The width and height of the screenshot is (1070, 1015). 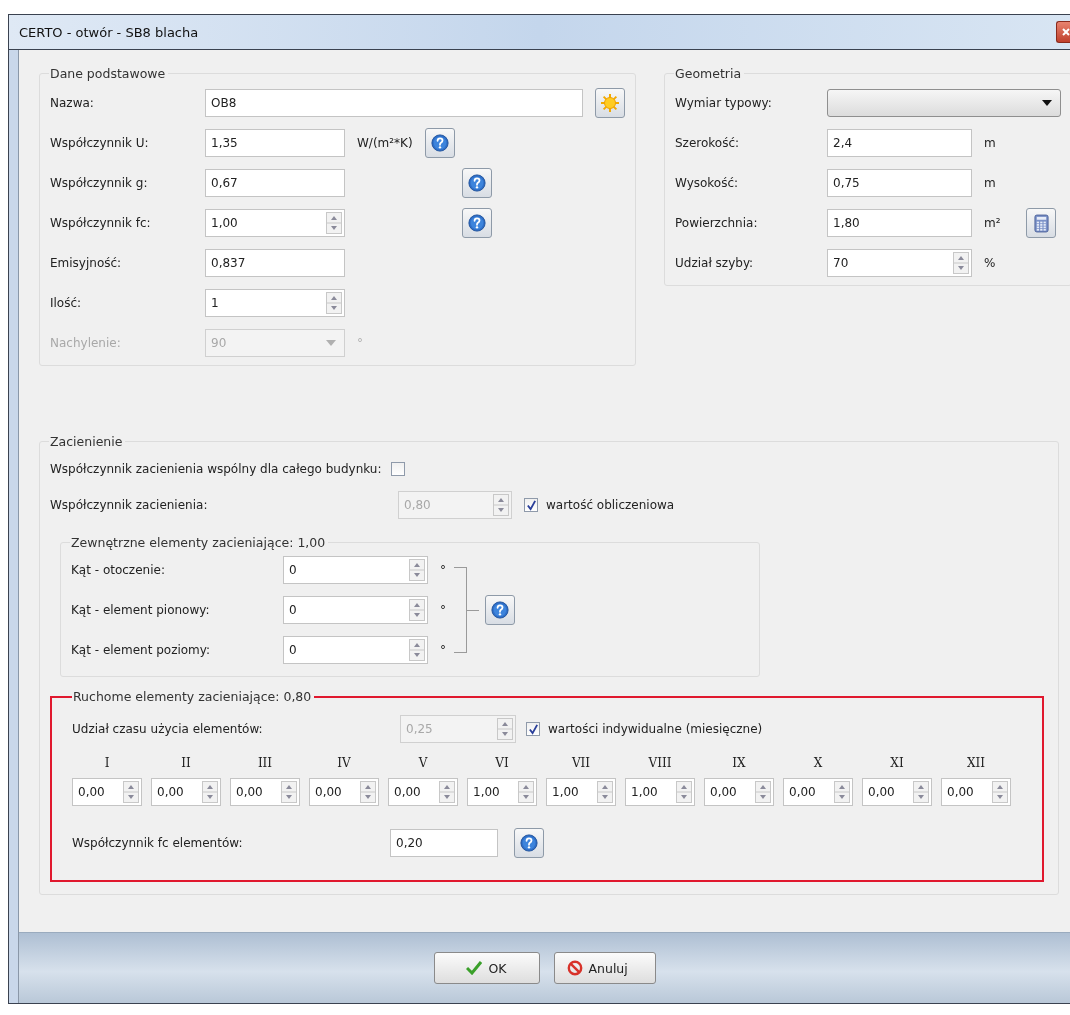 I want to click on field-label: Kąt - otoczenie:, so click(x=118, y=570).